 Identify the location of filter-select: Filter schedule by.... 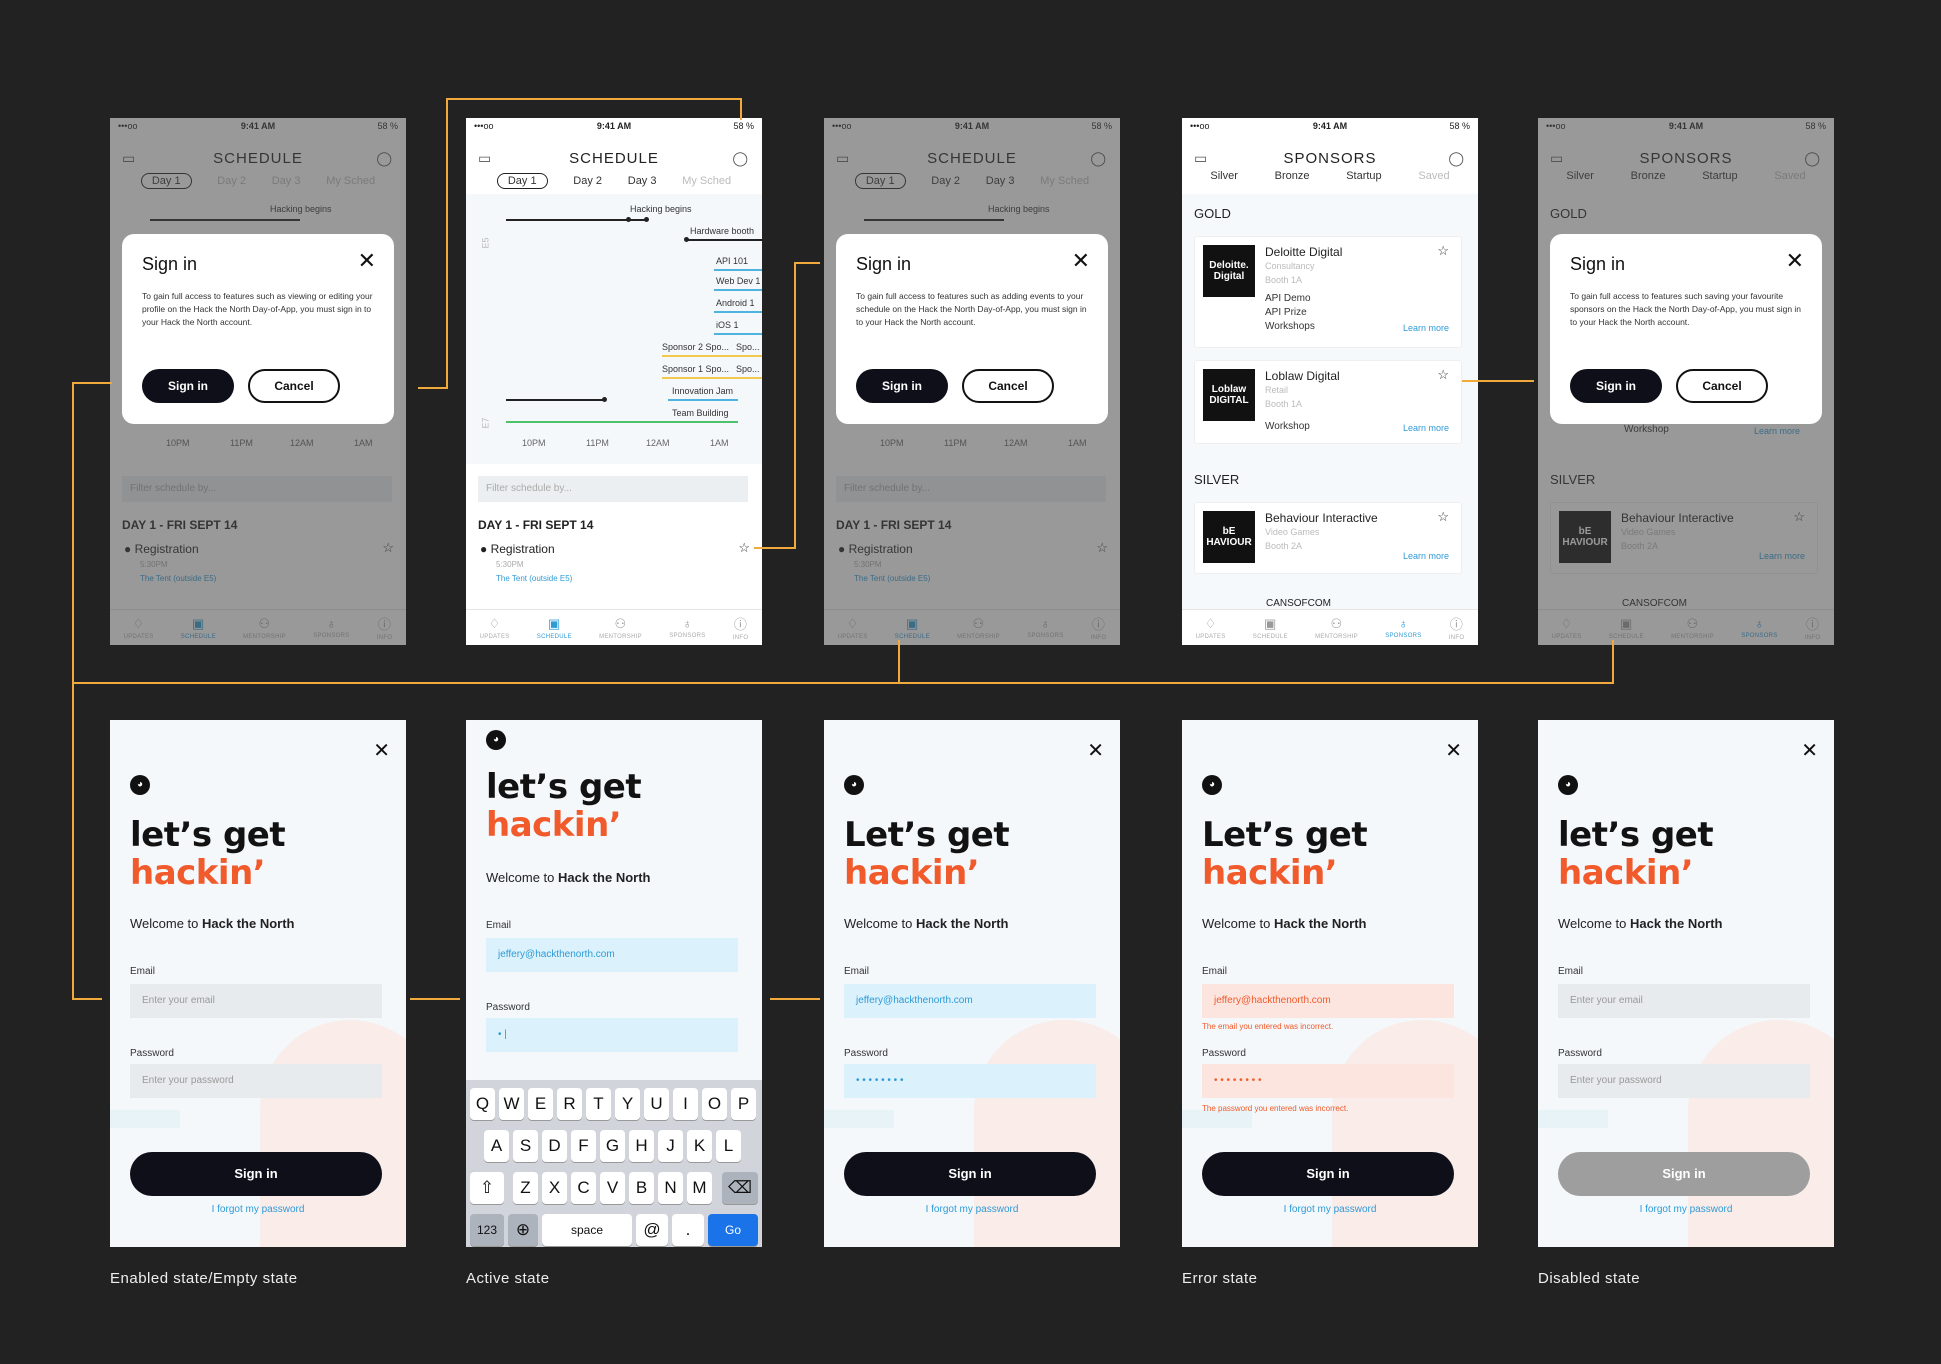
(613, 489).